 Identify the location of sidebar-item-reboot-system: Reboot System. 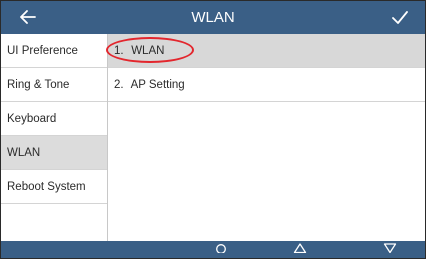
(54, 187).